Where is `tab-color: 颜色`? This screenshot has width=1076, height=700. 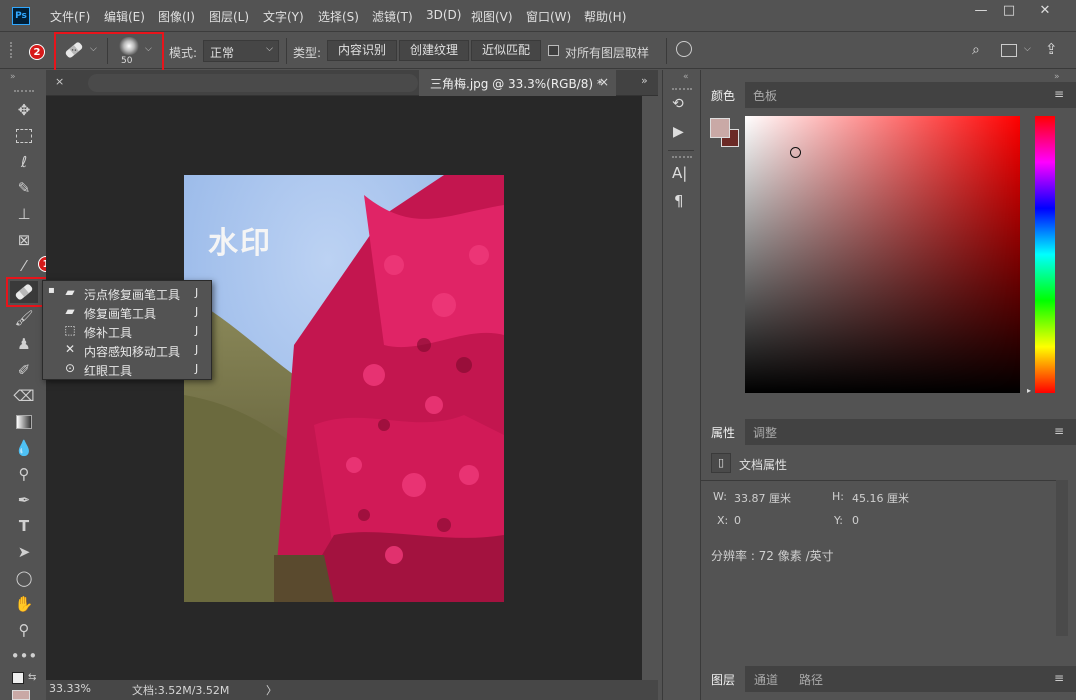 tab-color: 颜色 is located at coordinates (723, 95).